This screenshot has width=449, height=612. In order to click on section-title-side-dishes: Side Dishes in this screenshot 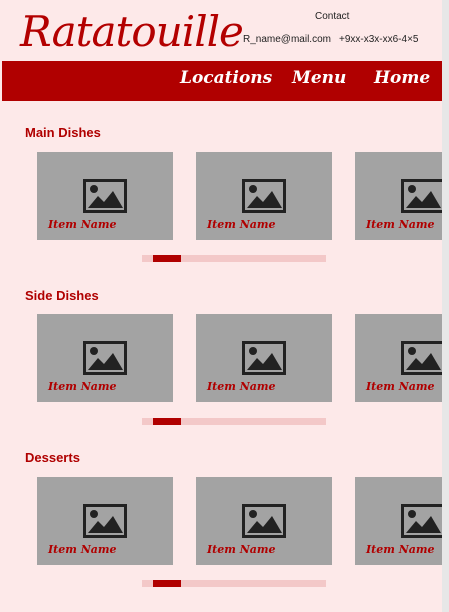, I will do `click(62, 295)`.